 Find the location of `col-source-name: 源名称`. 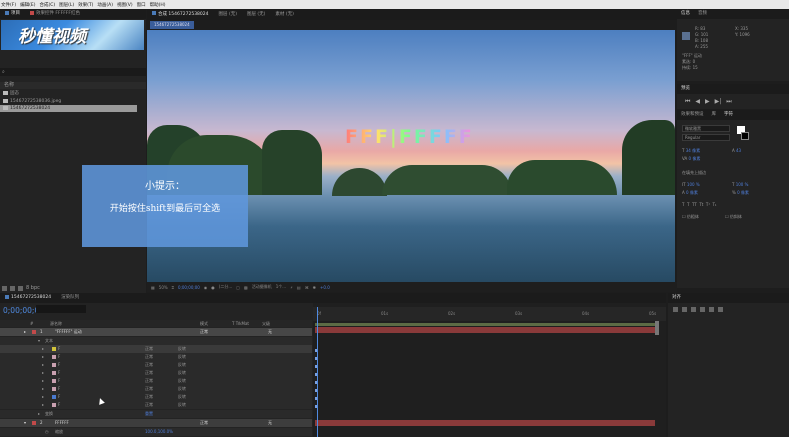

col-source-name: 源名称 is located at coordinates (56, 323).